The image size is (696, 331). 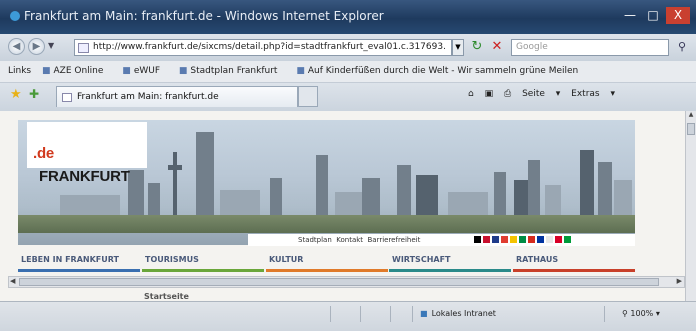 I want to click on nav-label: RATHAUS, so click(x=537, y=259).